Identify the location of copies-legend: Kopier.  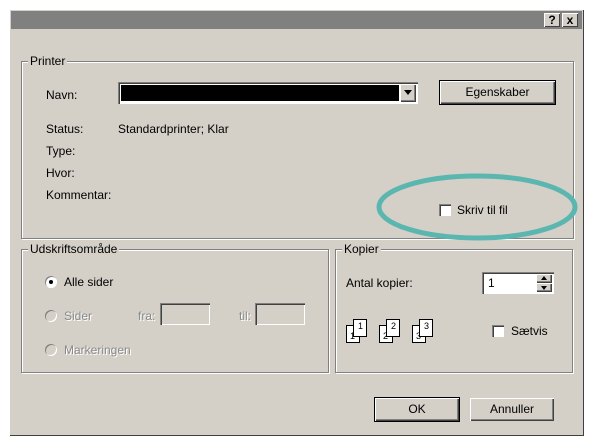
(361, 249).